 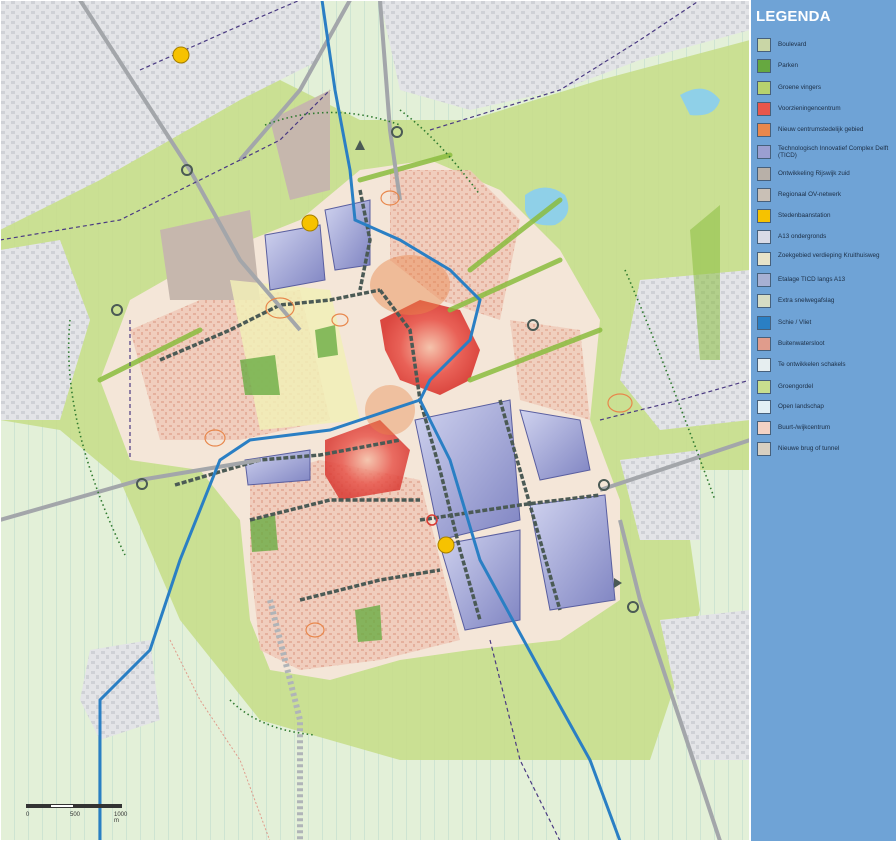 What do you see at coordinates (764, 387) in the screenshot?
I see `green-belt-icon` at bounding box center [764, 387].